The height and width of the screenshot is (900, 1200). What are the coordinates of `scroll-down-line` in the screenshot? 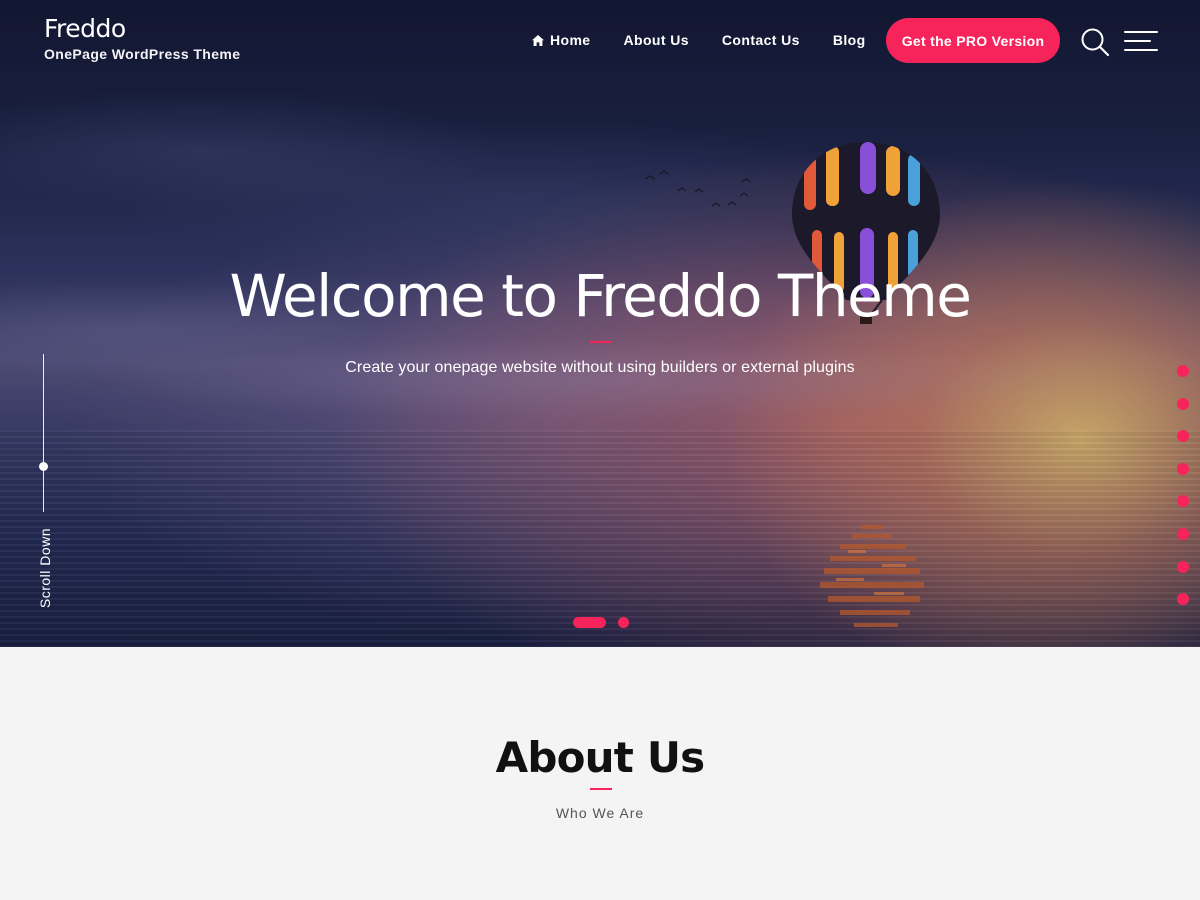 It's located at (43, 433).